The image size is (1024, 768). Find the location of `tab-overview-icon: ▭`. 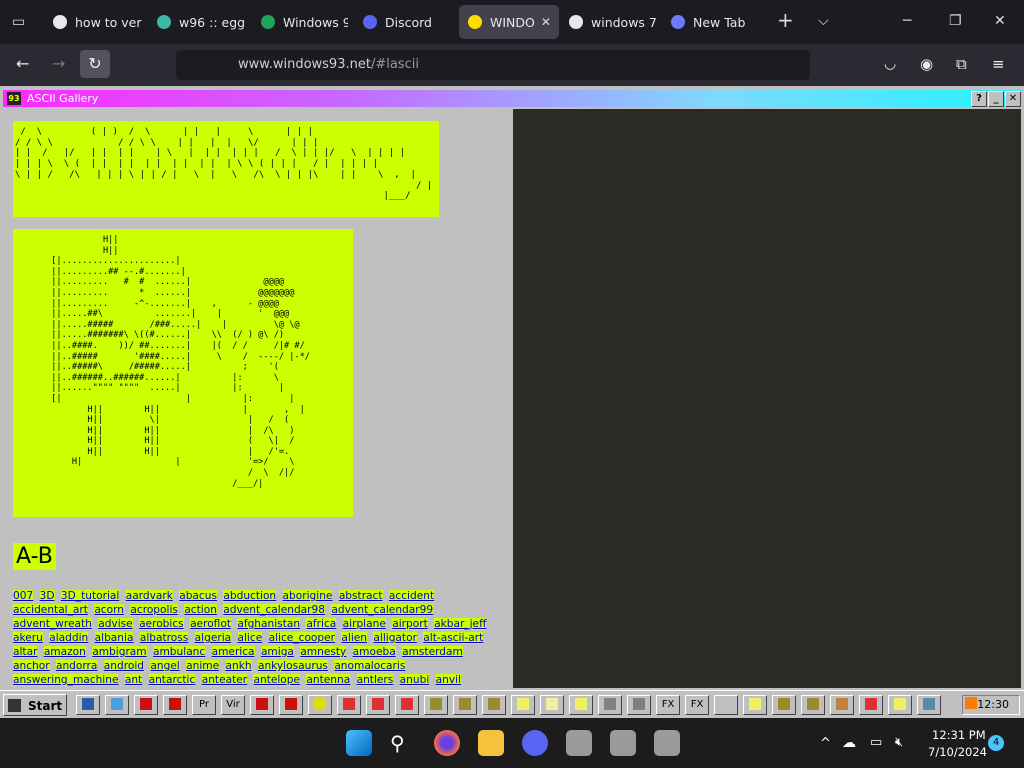

tab-overview-icon: ▭ is located at coordinates (18, 22).